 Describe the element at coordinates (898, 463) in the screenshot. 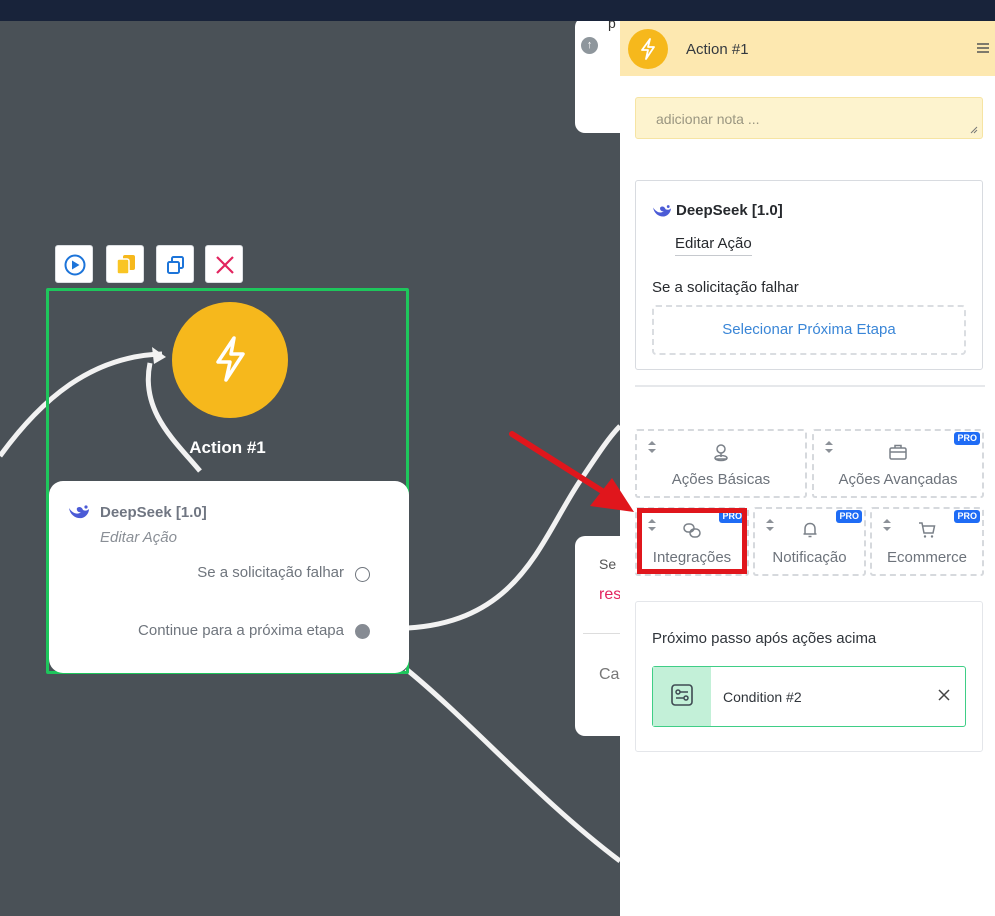

I see `tile-advanced-actions: PRO Ações Avançadas` at that location.